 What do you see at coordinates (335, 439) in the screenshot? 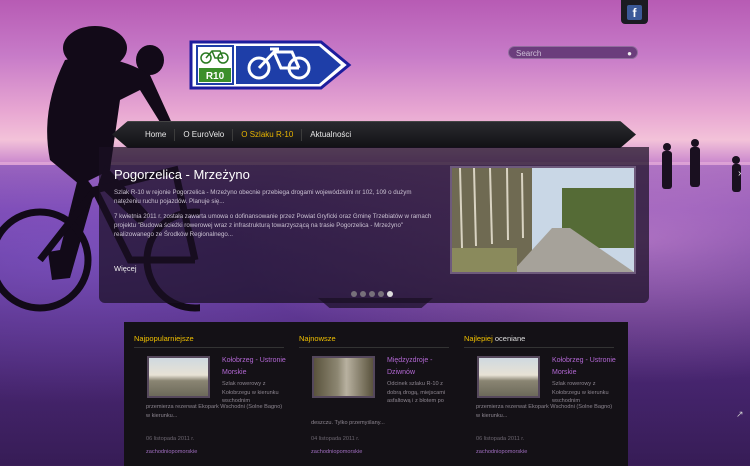
I see `route-date: 04 listopada 2011 r.` at bounding box center [335, 439].